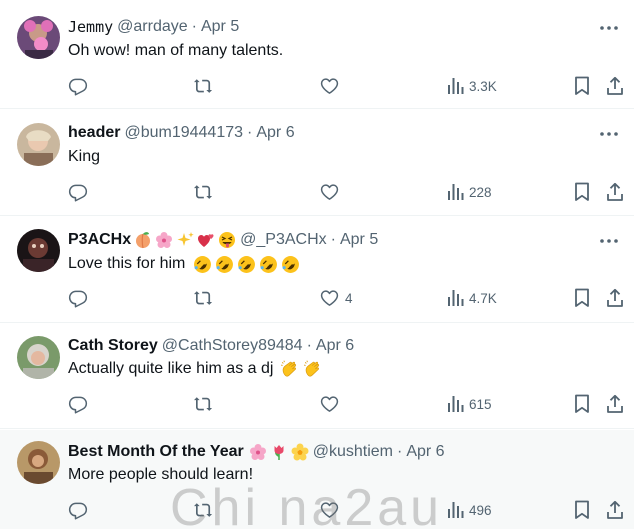 The image size is (634, 529). Describe the element at coordinates (300, 369) in the screenshot. I see `clapping-hands-emoji-group` at that location.